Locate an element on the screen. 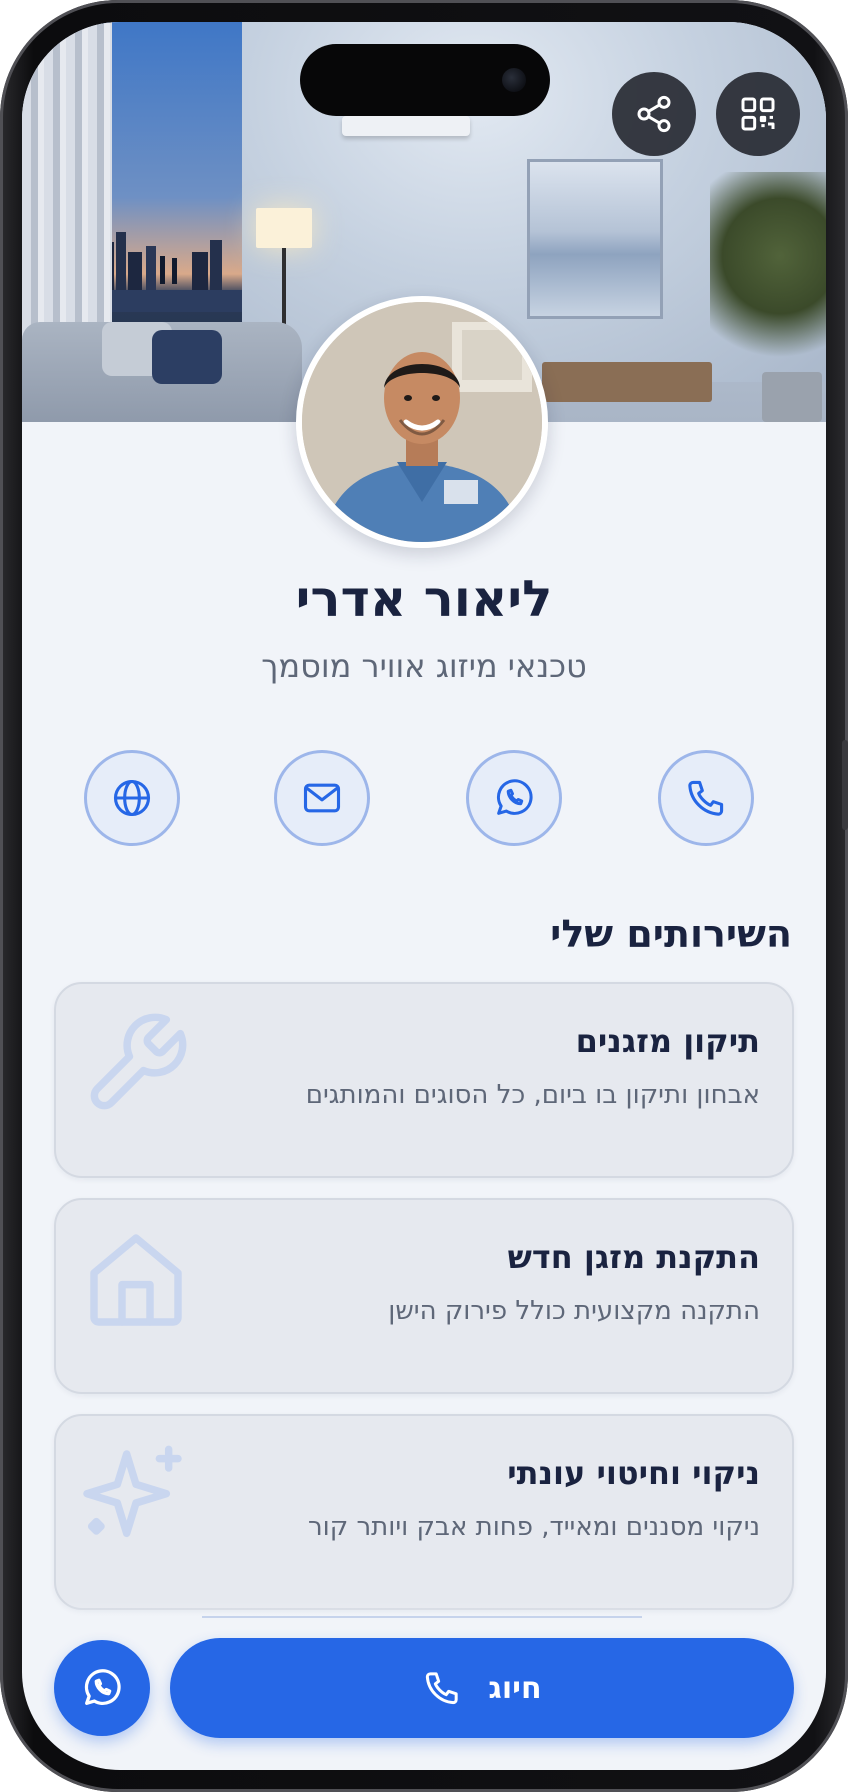 This screenshot has height=1792, width=848. whatsapp-button is located at coordinates (514, 798).